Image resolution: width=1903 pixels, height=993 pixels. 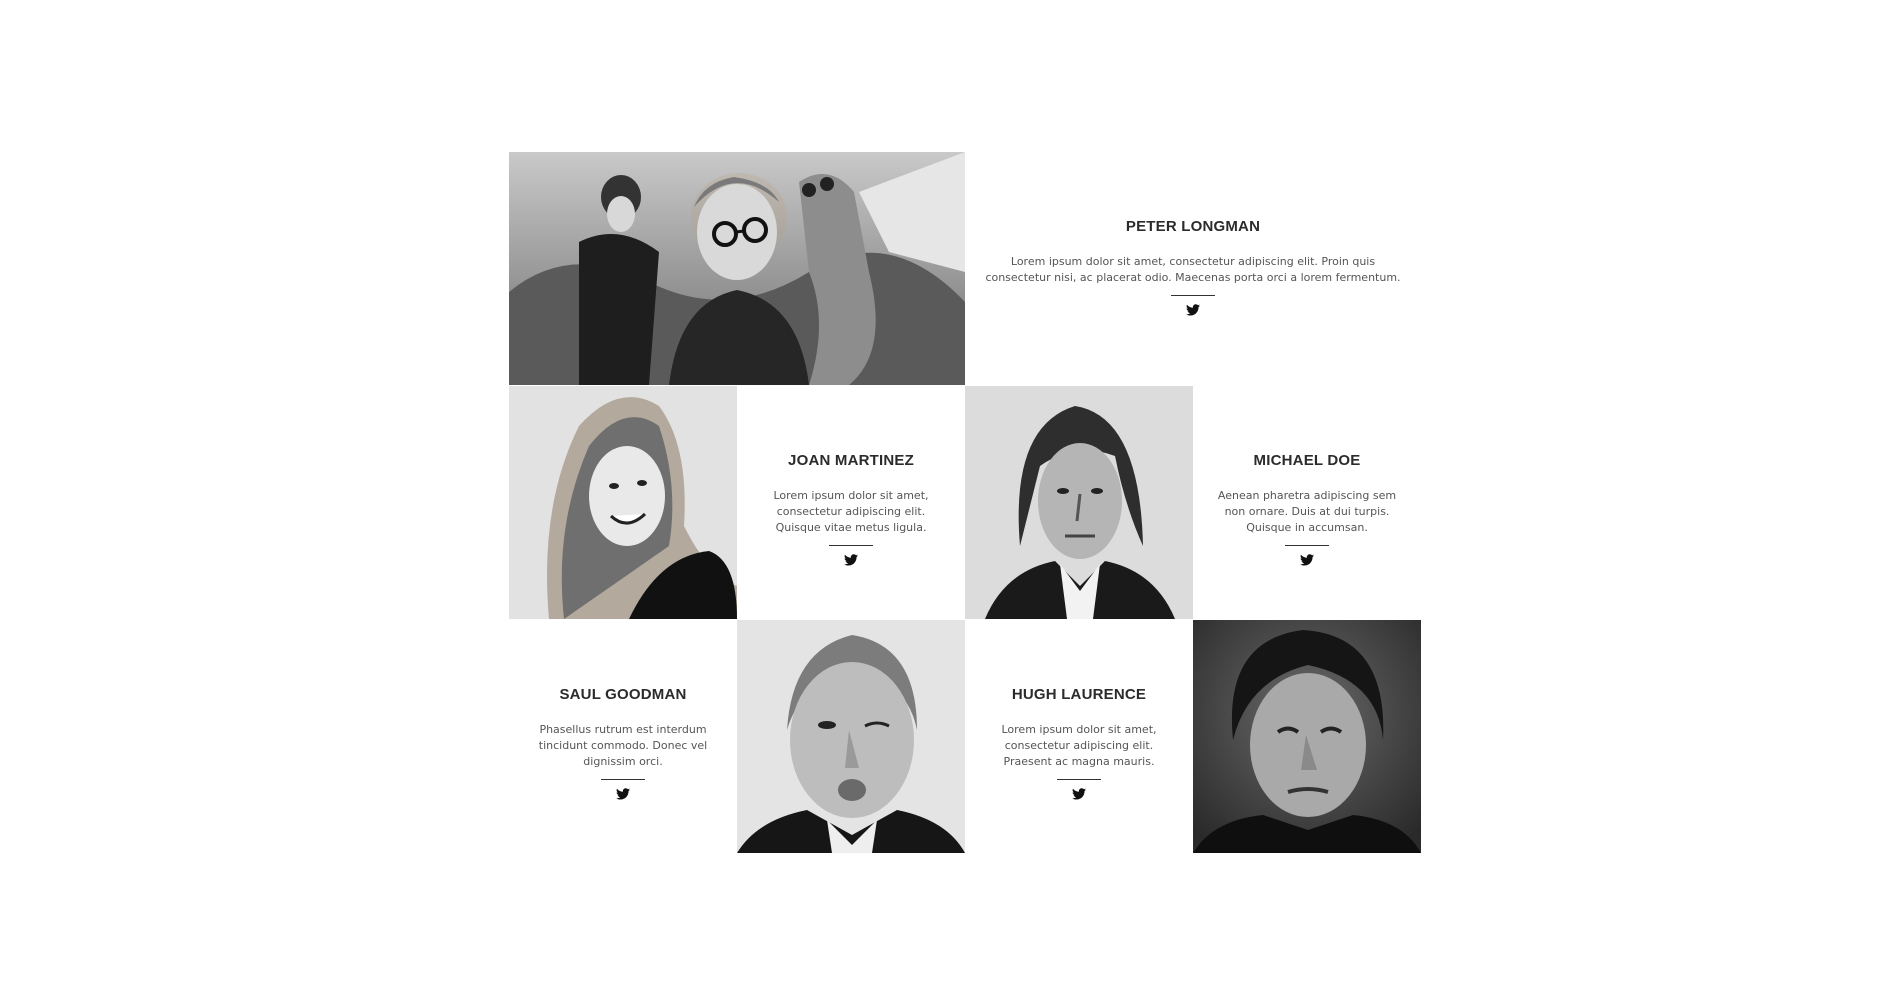 I want to click on member-photo-michael-doe, so click(x=1079, y=502).